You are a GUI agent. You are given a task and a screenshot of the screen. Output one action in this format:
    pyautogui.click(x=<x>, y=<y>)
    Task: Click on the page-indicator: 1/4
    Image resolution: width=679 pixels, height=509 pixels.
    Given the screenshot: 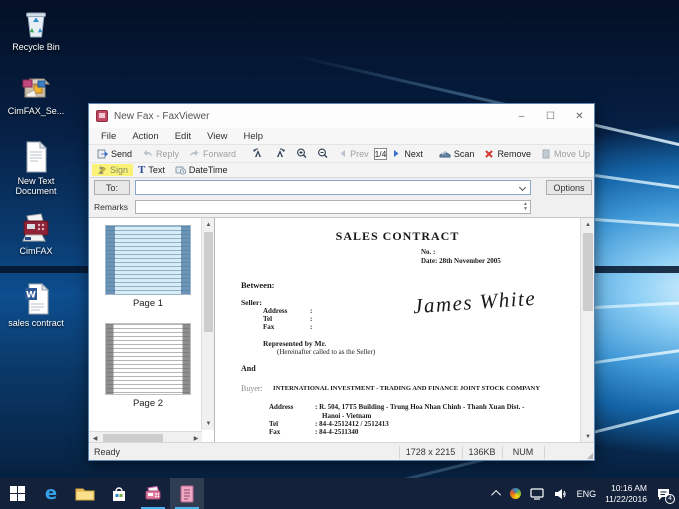 What is the action you would take?
    pyautogui.click(x=380, y=153)
    